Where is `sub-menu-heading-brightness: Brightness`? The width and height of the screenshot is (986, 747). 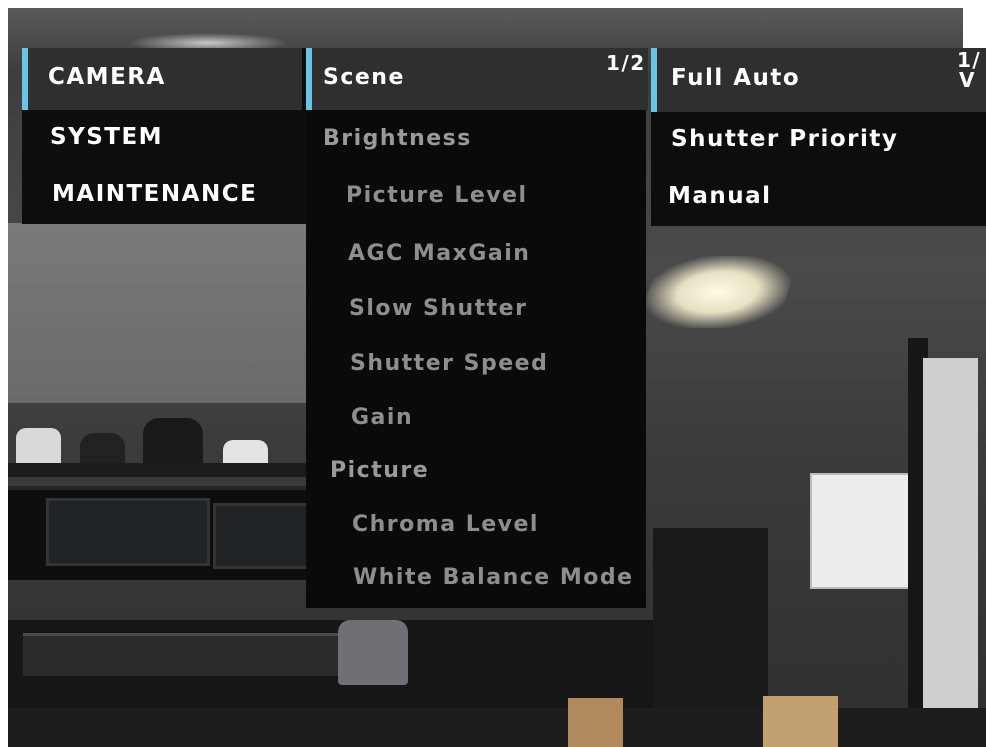
sub-menu-heading-brightness: Brightness is located at coordinates (397, 138).